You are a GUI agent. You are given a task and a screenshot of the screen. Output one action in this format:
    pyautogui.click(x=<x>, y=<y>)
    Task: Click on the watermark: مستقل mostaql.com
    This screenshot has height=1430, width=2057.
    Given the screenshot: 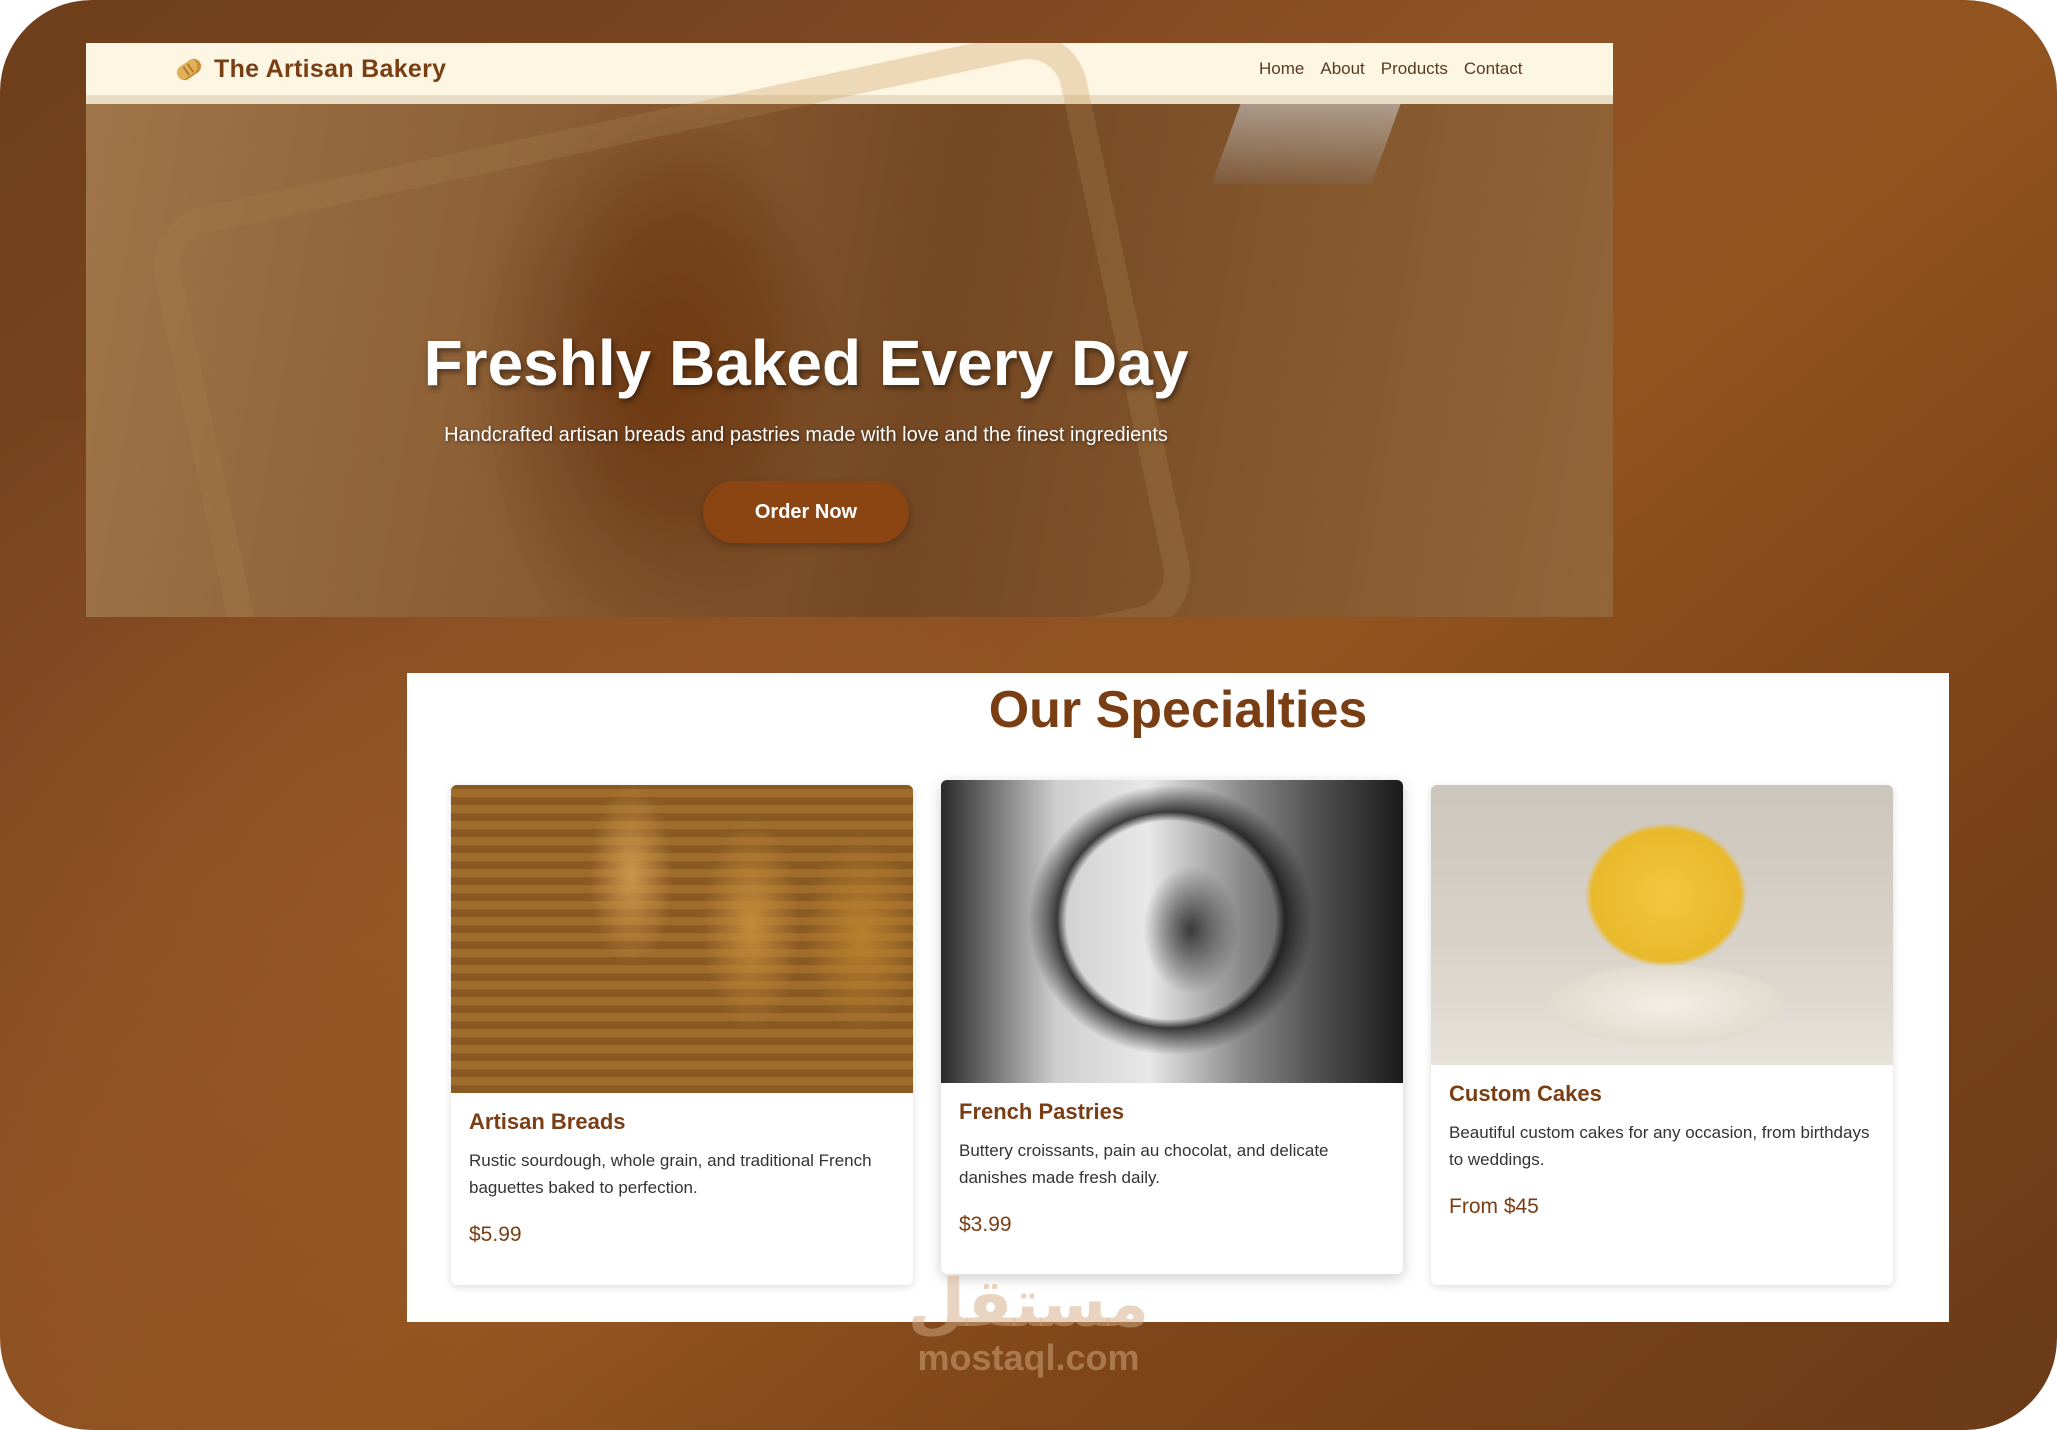 What is the action you would take?
    pyautogui.click(x=1028, y=1323)
    